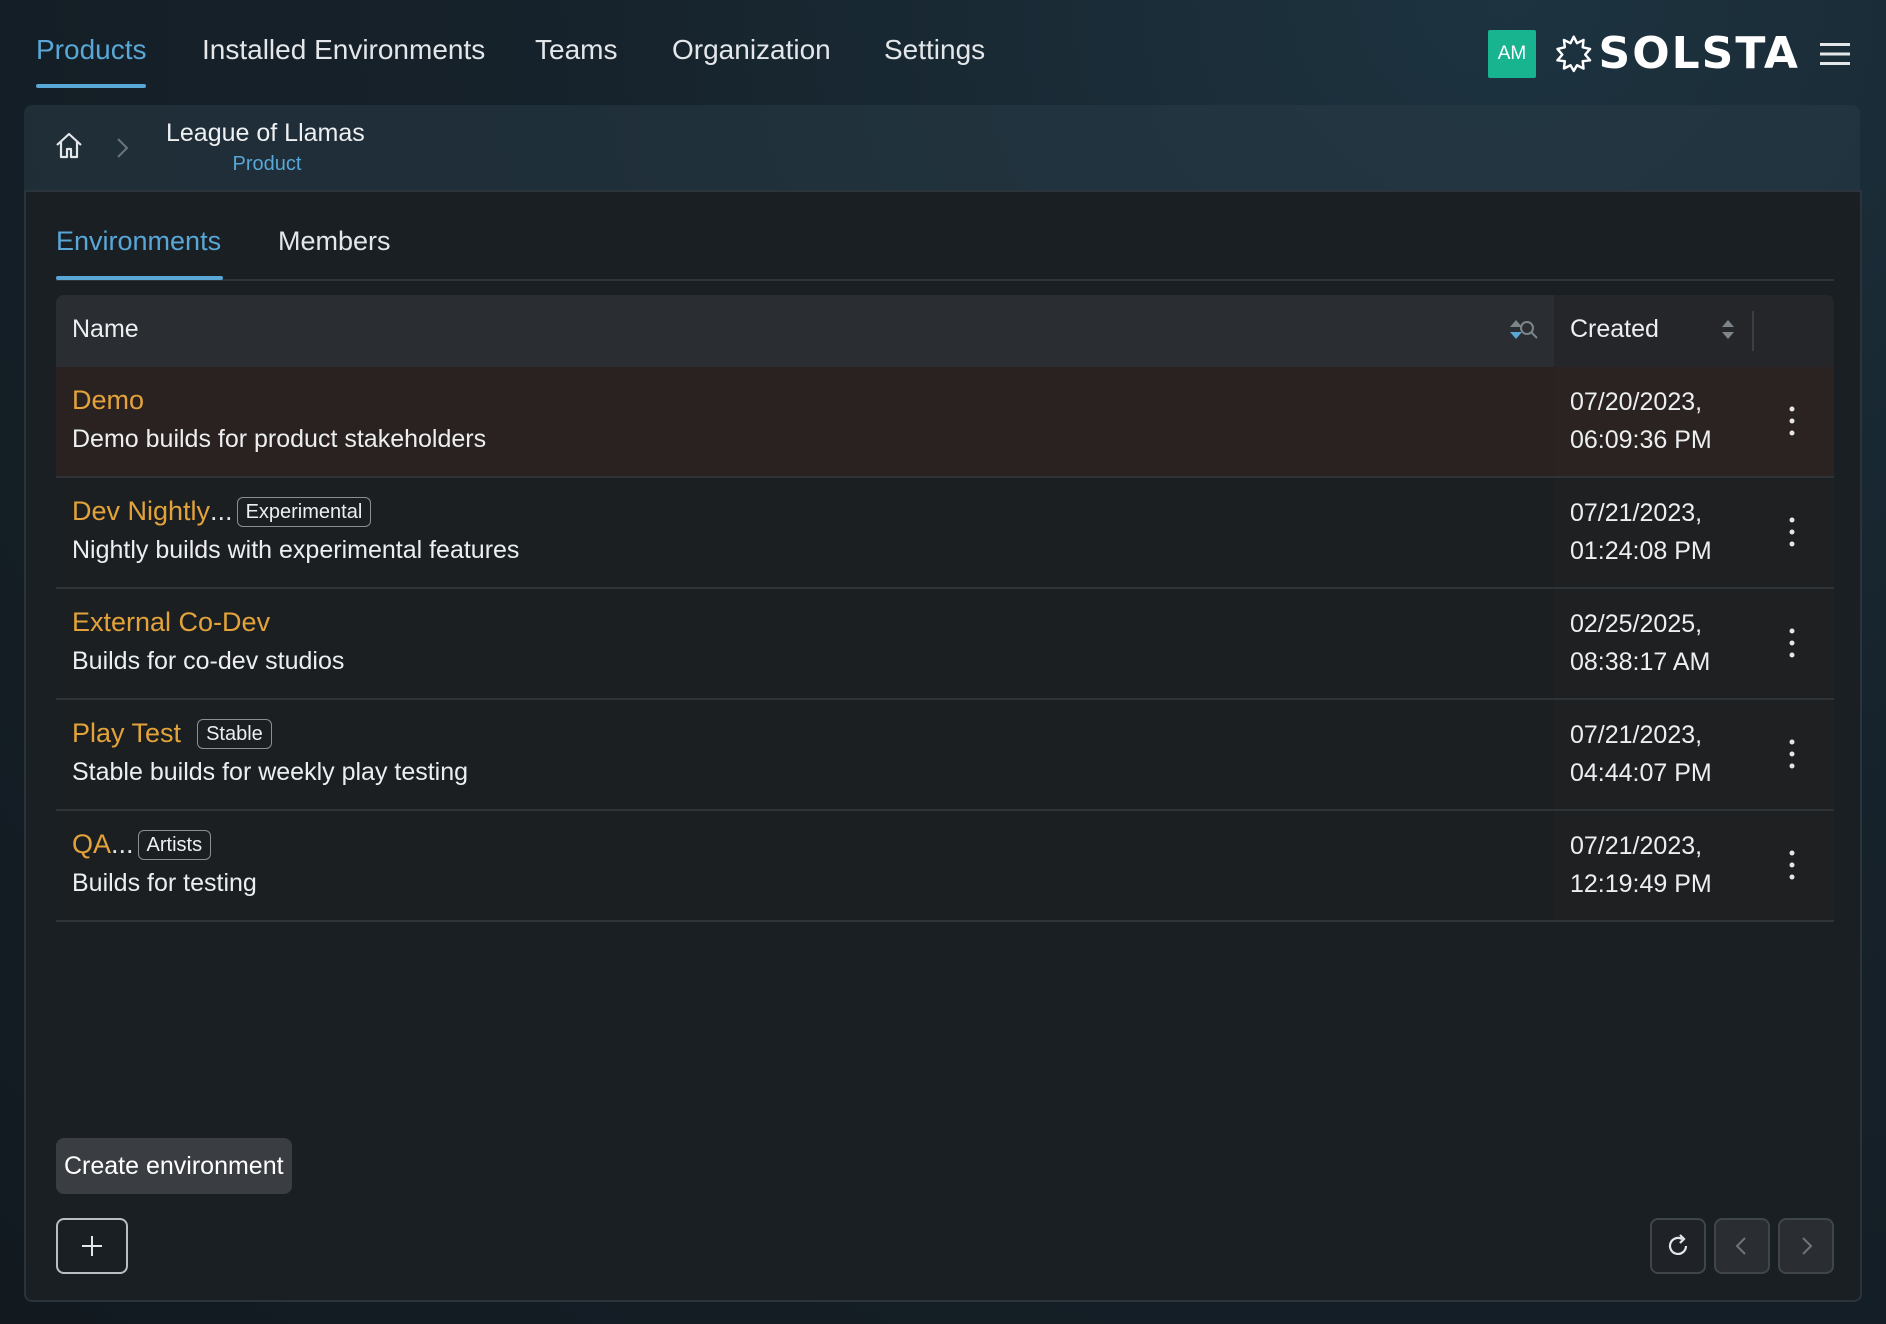  Describe the element at coordinates (1753, 331) in the screenshot. I see `column-divider` at that location.